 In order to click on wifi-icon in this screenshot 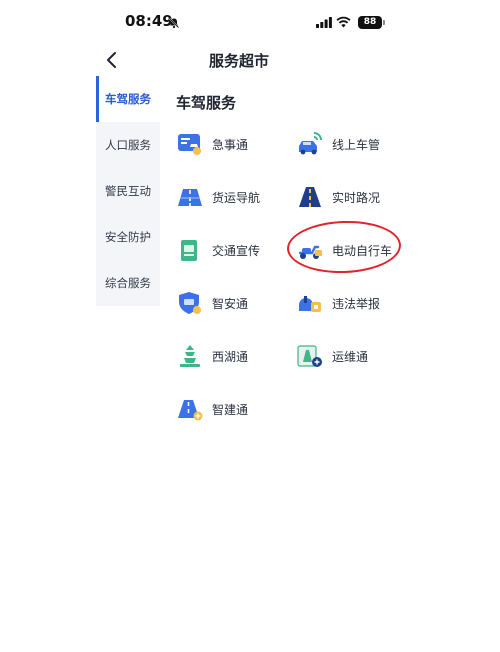, I will do `click(343, 22)`.